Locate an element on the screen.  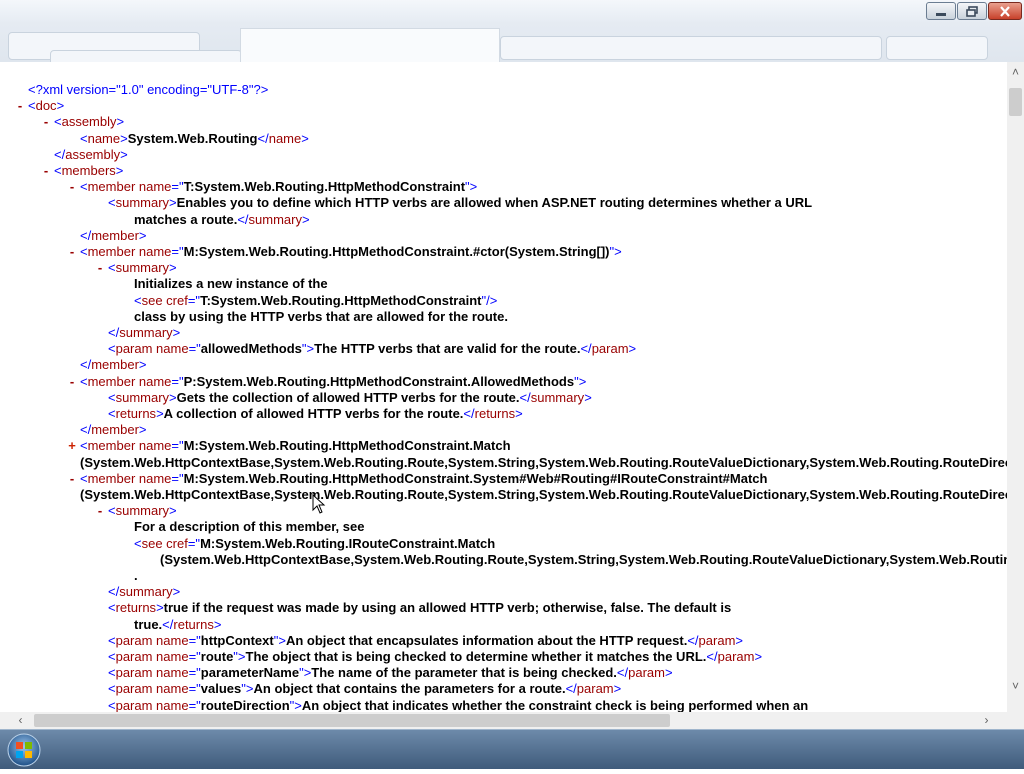
restore-button is located at coordinates (972, 11).